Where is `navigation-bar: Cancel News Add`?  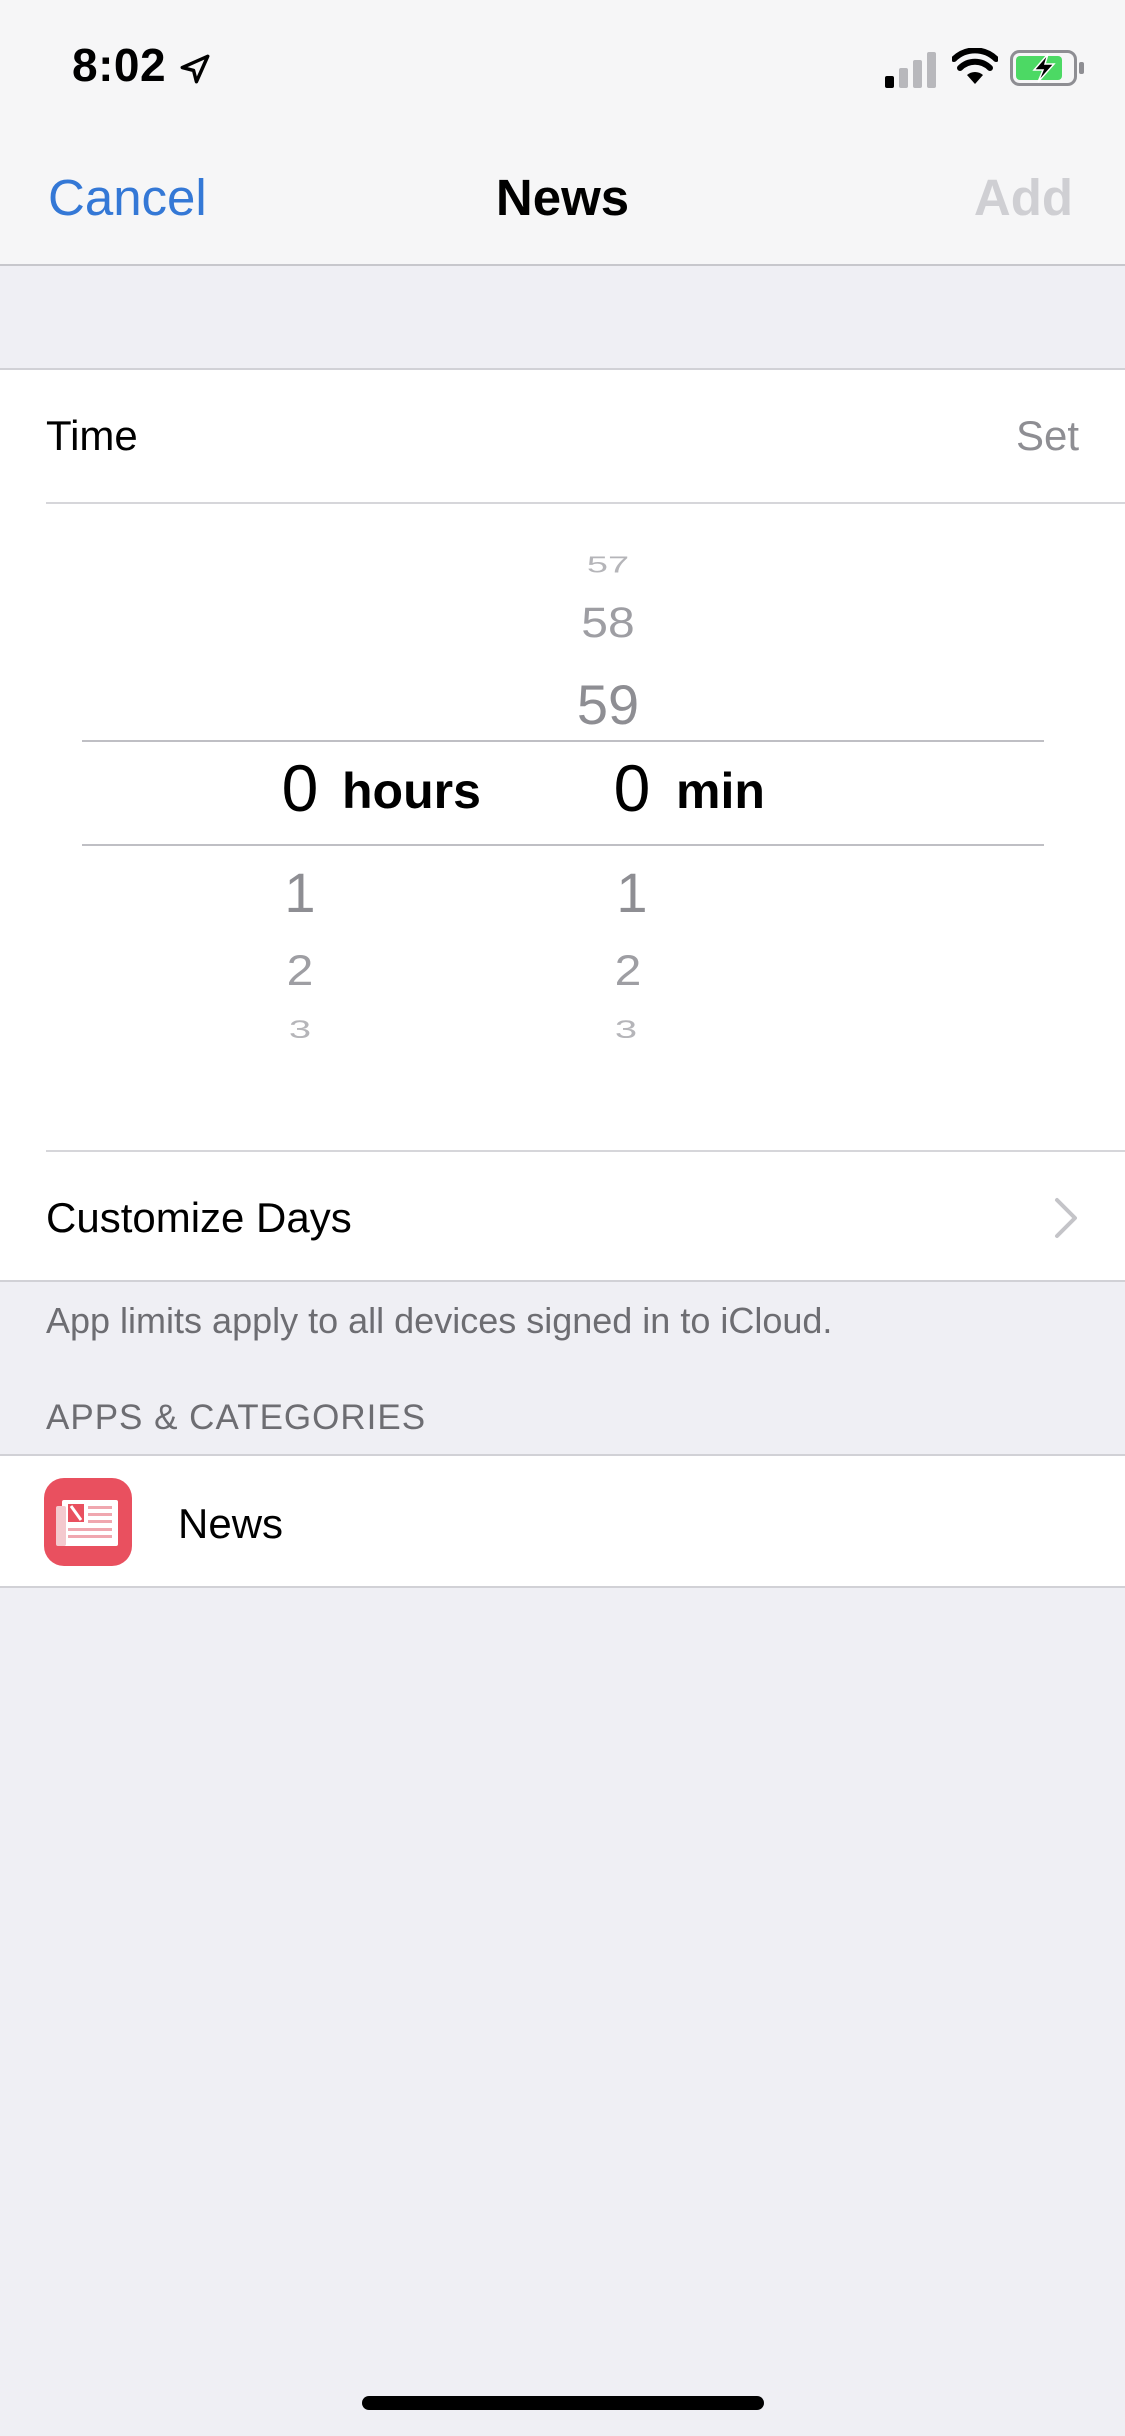 navigation-bar: Cancel News Add is located at coordinates (562, 199).